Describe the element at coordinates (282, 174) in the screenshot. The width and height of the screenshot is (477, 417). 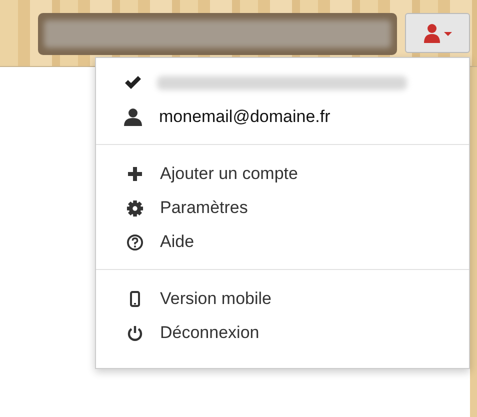
I see `menu-item: Ajouter un compte` at that location.